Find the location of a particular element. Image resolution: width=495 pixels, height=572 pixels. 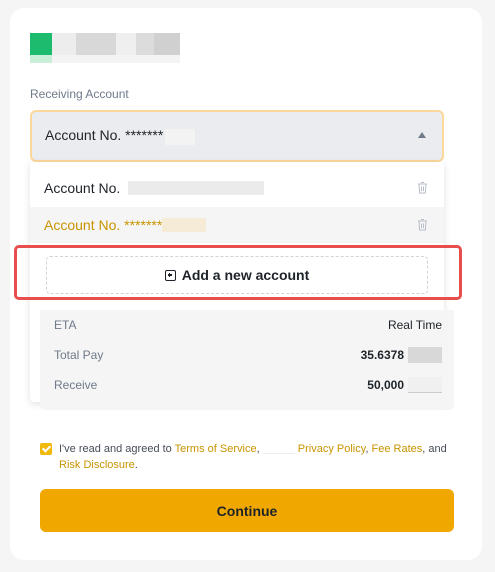

risk-disclosure-link: Risk Disclosure is located at coordinates (97, 465).